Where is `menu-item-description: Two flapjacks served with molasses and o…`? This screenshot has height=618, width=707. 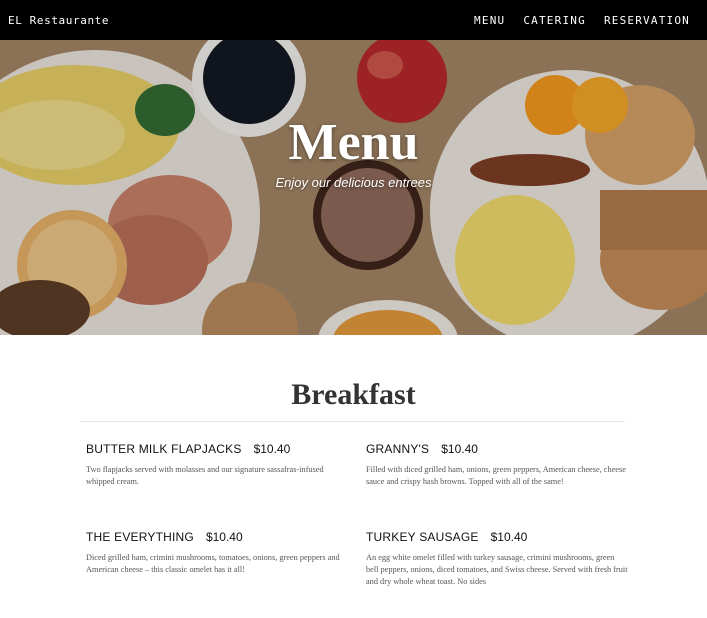
menu-item-description: Two flapjacks served with molasses and o… is located at coordinates (205, 475).